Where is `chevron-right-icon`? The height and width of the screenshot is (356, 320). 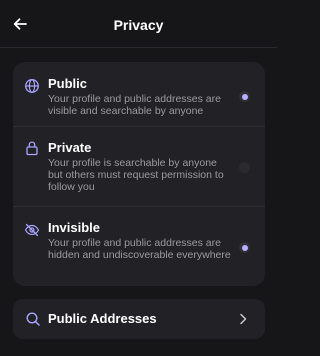 chevron-right-icon is located at coordinates (243, 319).